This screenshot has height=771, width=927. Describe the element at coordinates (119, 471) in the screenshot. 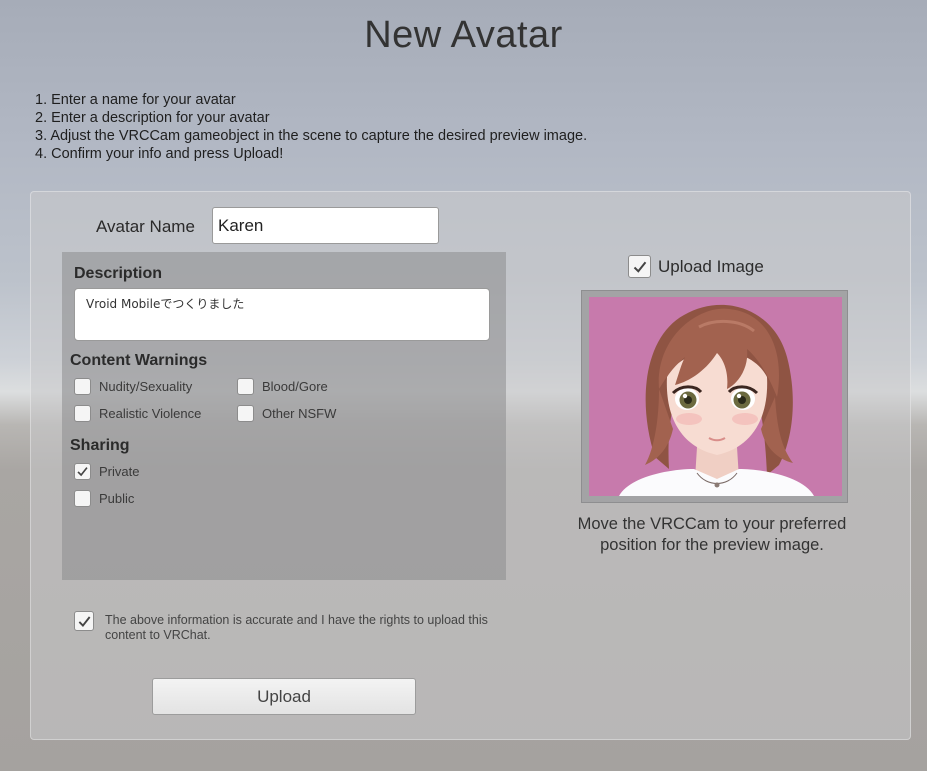

I see `checkbox-label: Private` at that location.